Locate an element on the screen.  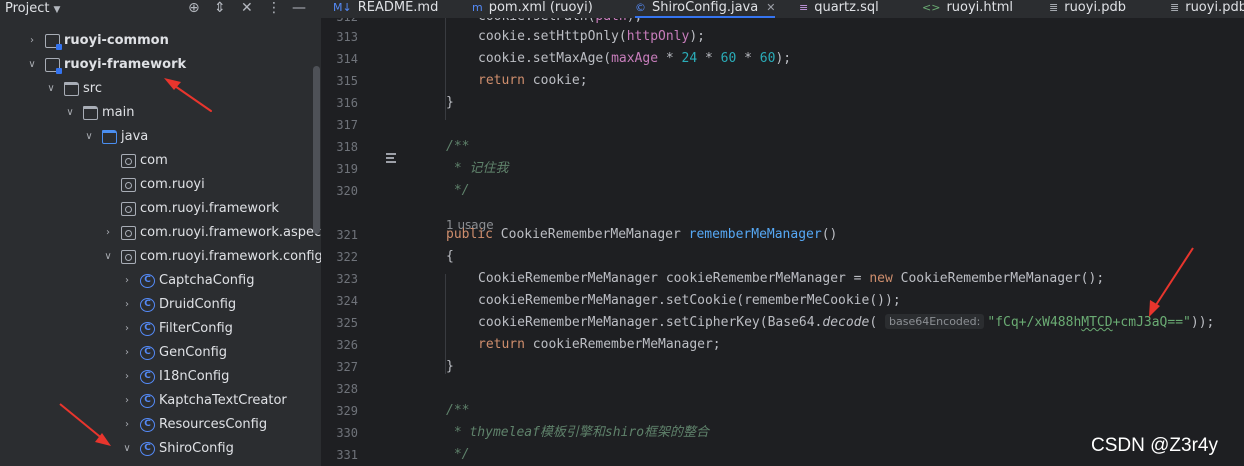
quick-documentation-icon is located at coordinates (390, 158).